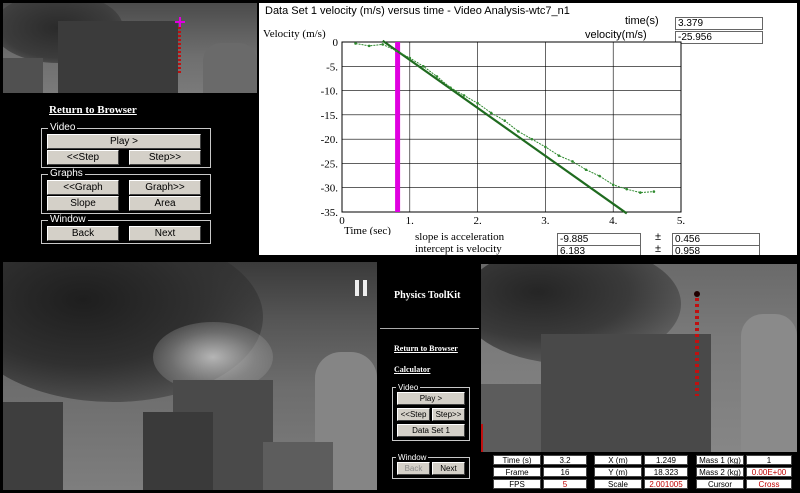 The image size is (800, 493). Describe the element at coordinates (83, 233) in the screenshot. I see `back-button: Back` at that location.